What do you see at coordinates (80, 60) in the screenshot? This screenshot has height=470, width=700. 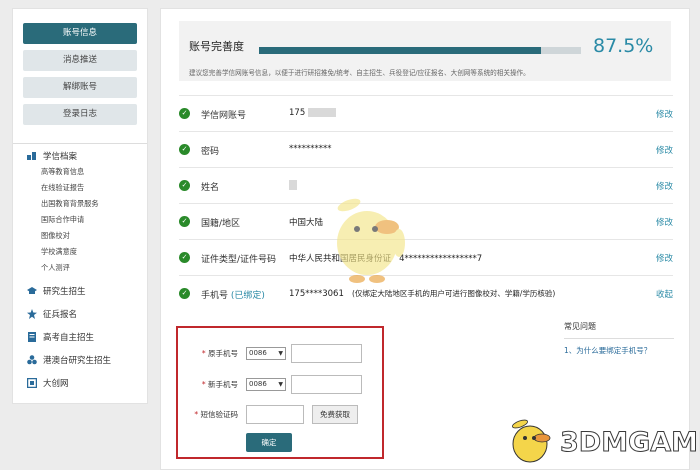 I see `sidebar-button-messages: 消息推送` at bounding box center [80, 60].